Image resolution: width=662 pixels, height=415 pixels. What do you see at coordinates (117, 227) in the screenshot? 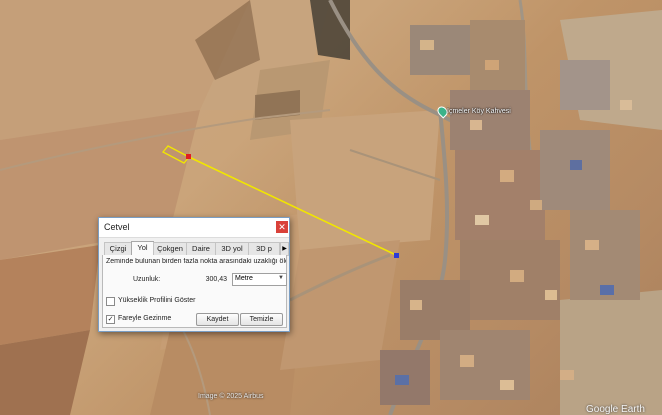
I see `dialog-title: Cetvel` at bounding box center [117, 227].